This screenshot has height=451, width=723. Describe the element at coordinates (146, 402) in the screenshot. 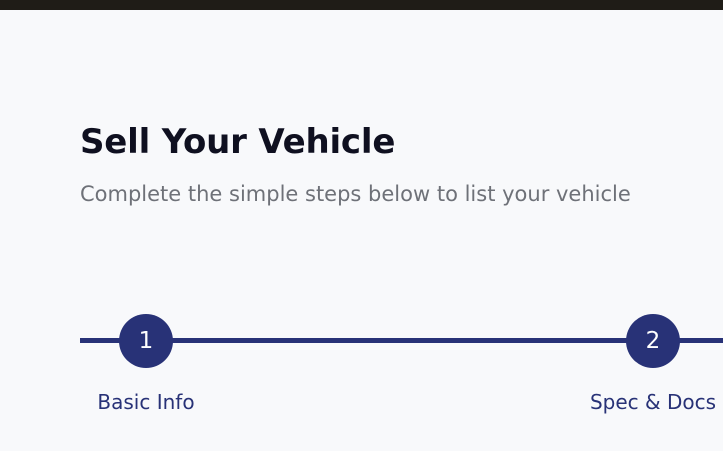

I see `step-label-basic-info: Basic Info` at that location.